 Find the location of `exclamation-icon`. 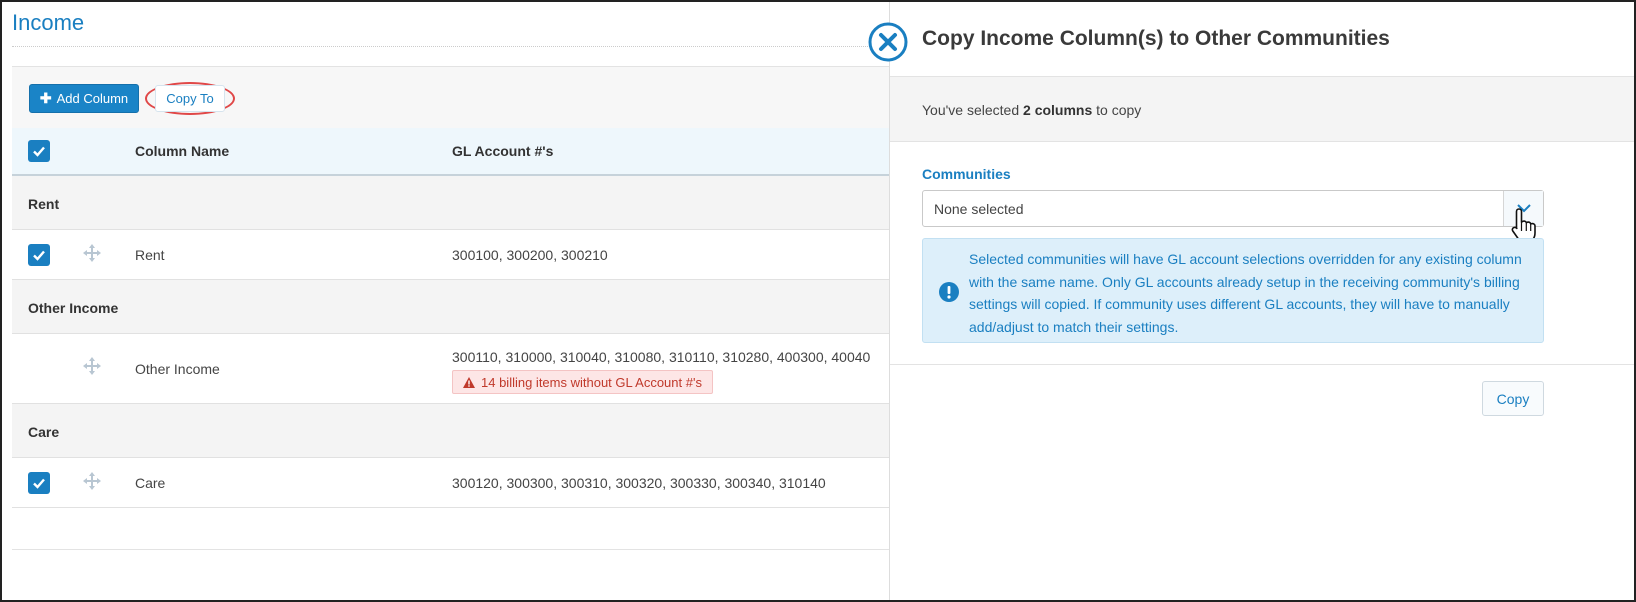

exclamation-icon is located at coordinates (949, 292).